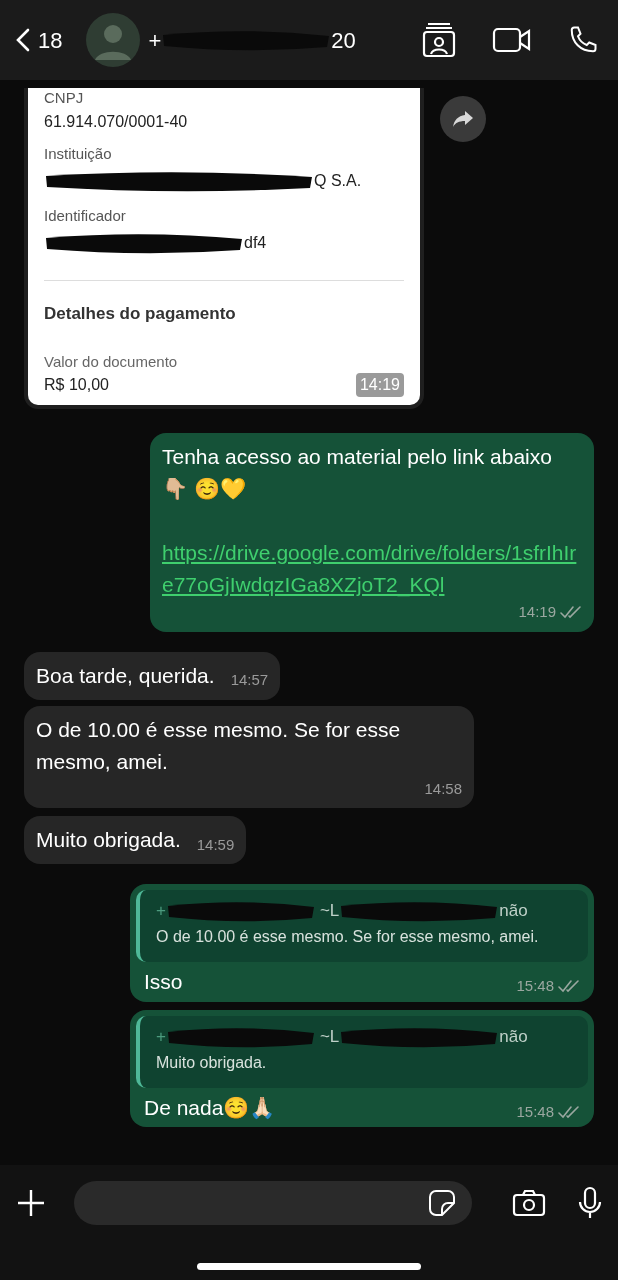 The height and width of the screenshot is (1280, 618). What do you see at coordinates (85, 216) in the screenshot?
I see `field-label: Identificador` at bounding box center [85, 216].